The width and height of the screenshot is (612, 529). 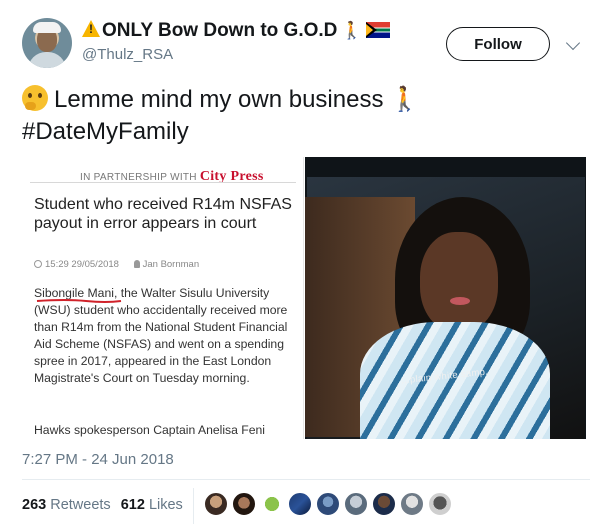 I want to click on article-divider, so click(x=163, y=182).